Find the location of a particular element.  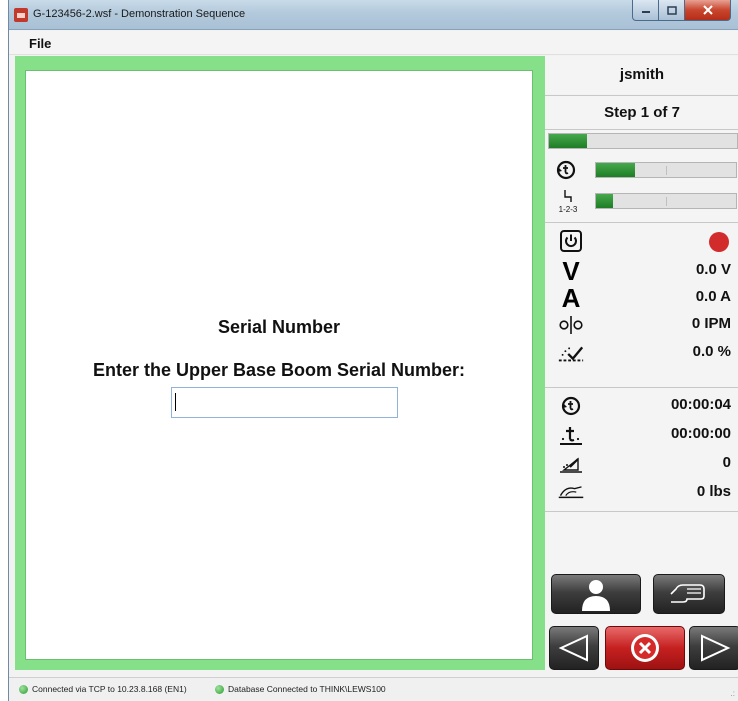

current-row: A 0.0 A is located at coordinates (641, 298).